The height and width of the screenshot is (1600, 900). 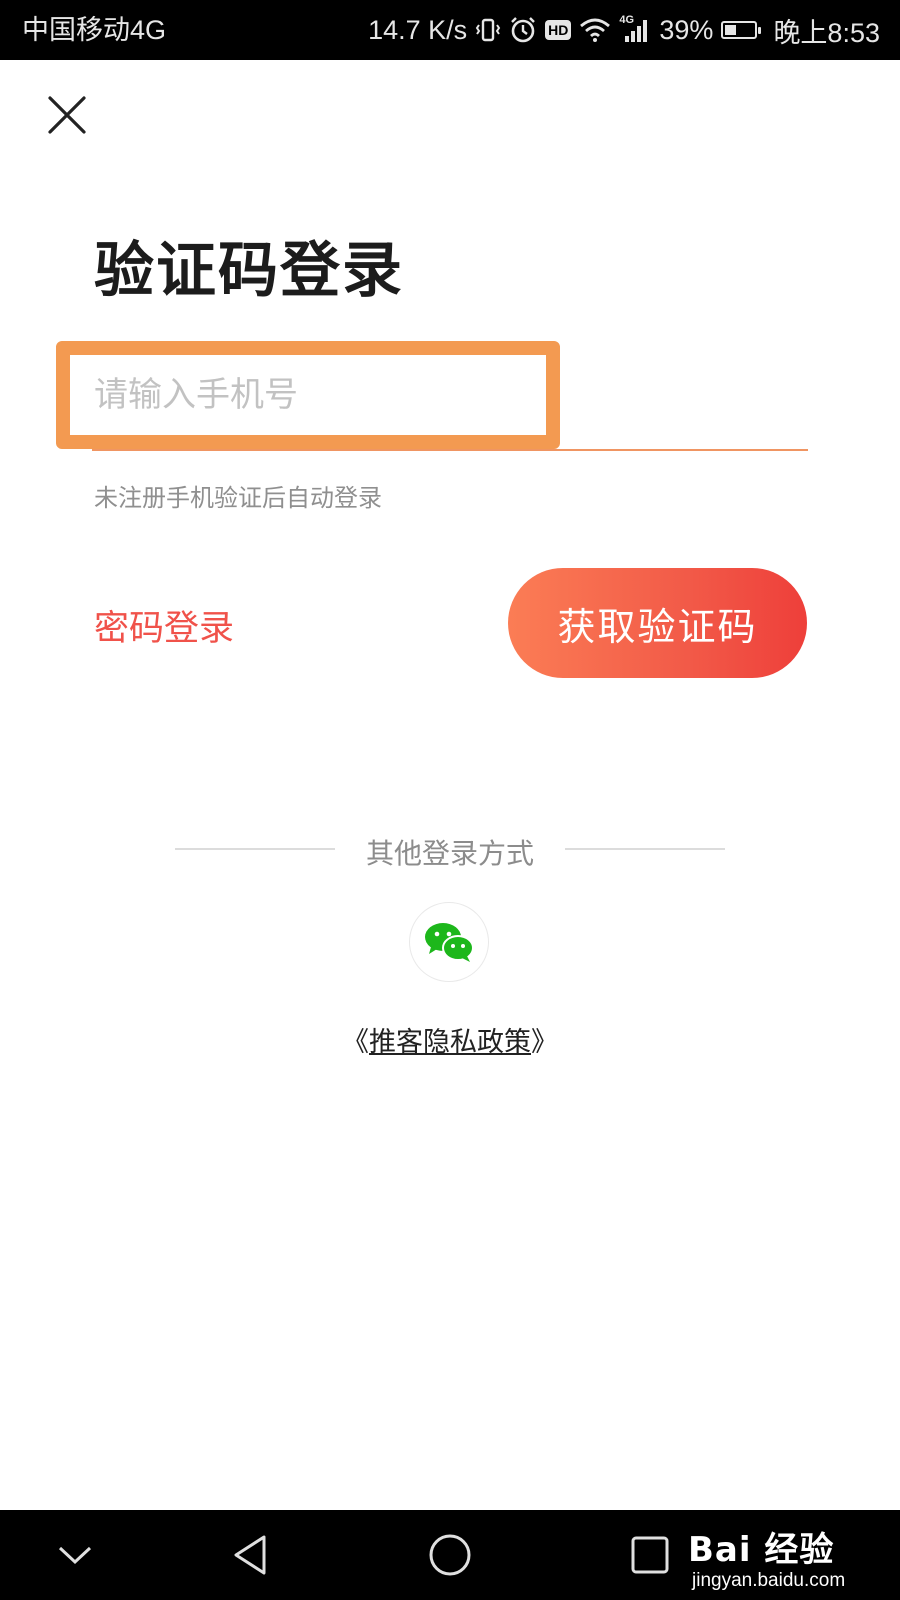 What do you see at coordinates (761, 1550) in the screenshot?
I see `watermark-brand: Bai 经验` at bounding box center [761, 1550].